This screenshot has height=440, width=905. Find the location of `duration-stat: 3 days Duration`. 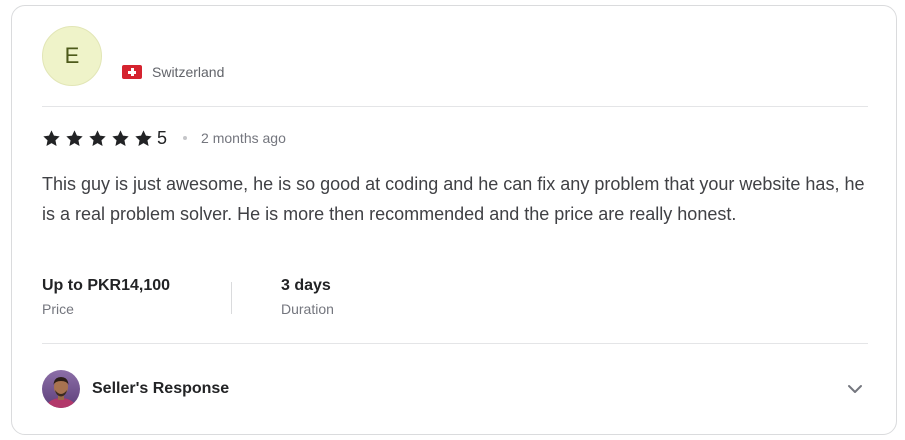

duration-stat: 3 days Duration is located at coordinates (307, 301).